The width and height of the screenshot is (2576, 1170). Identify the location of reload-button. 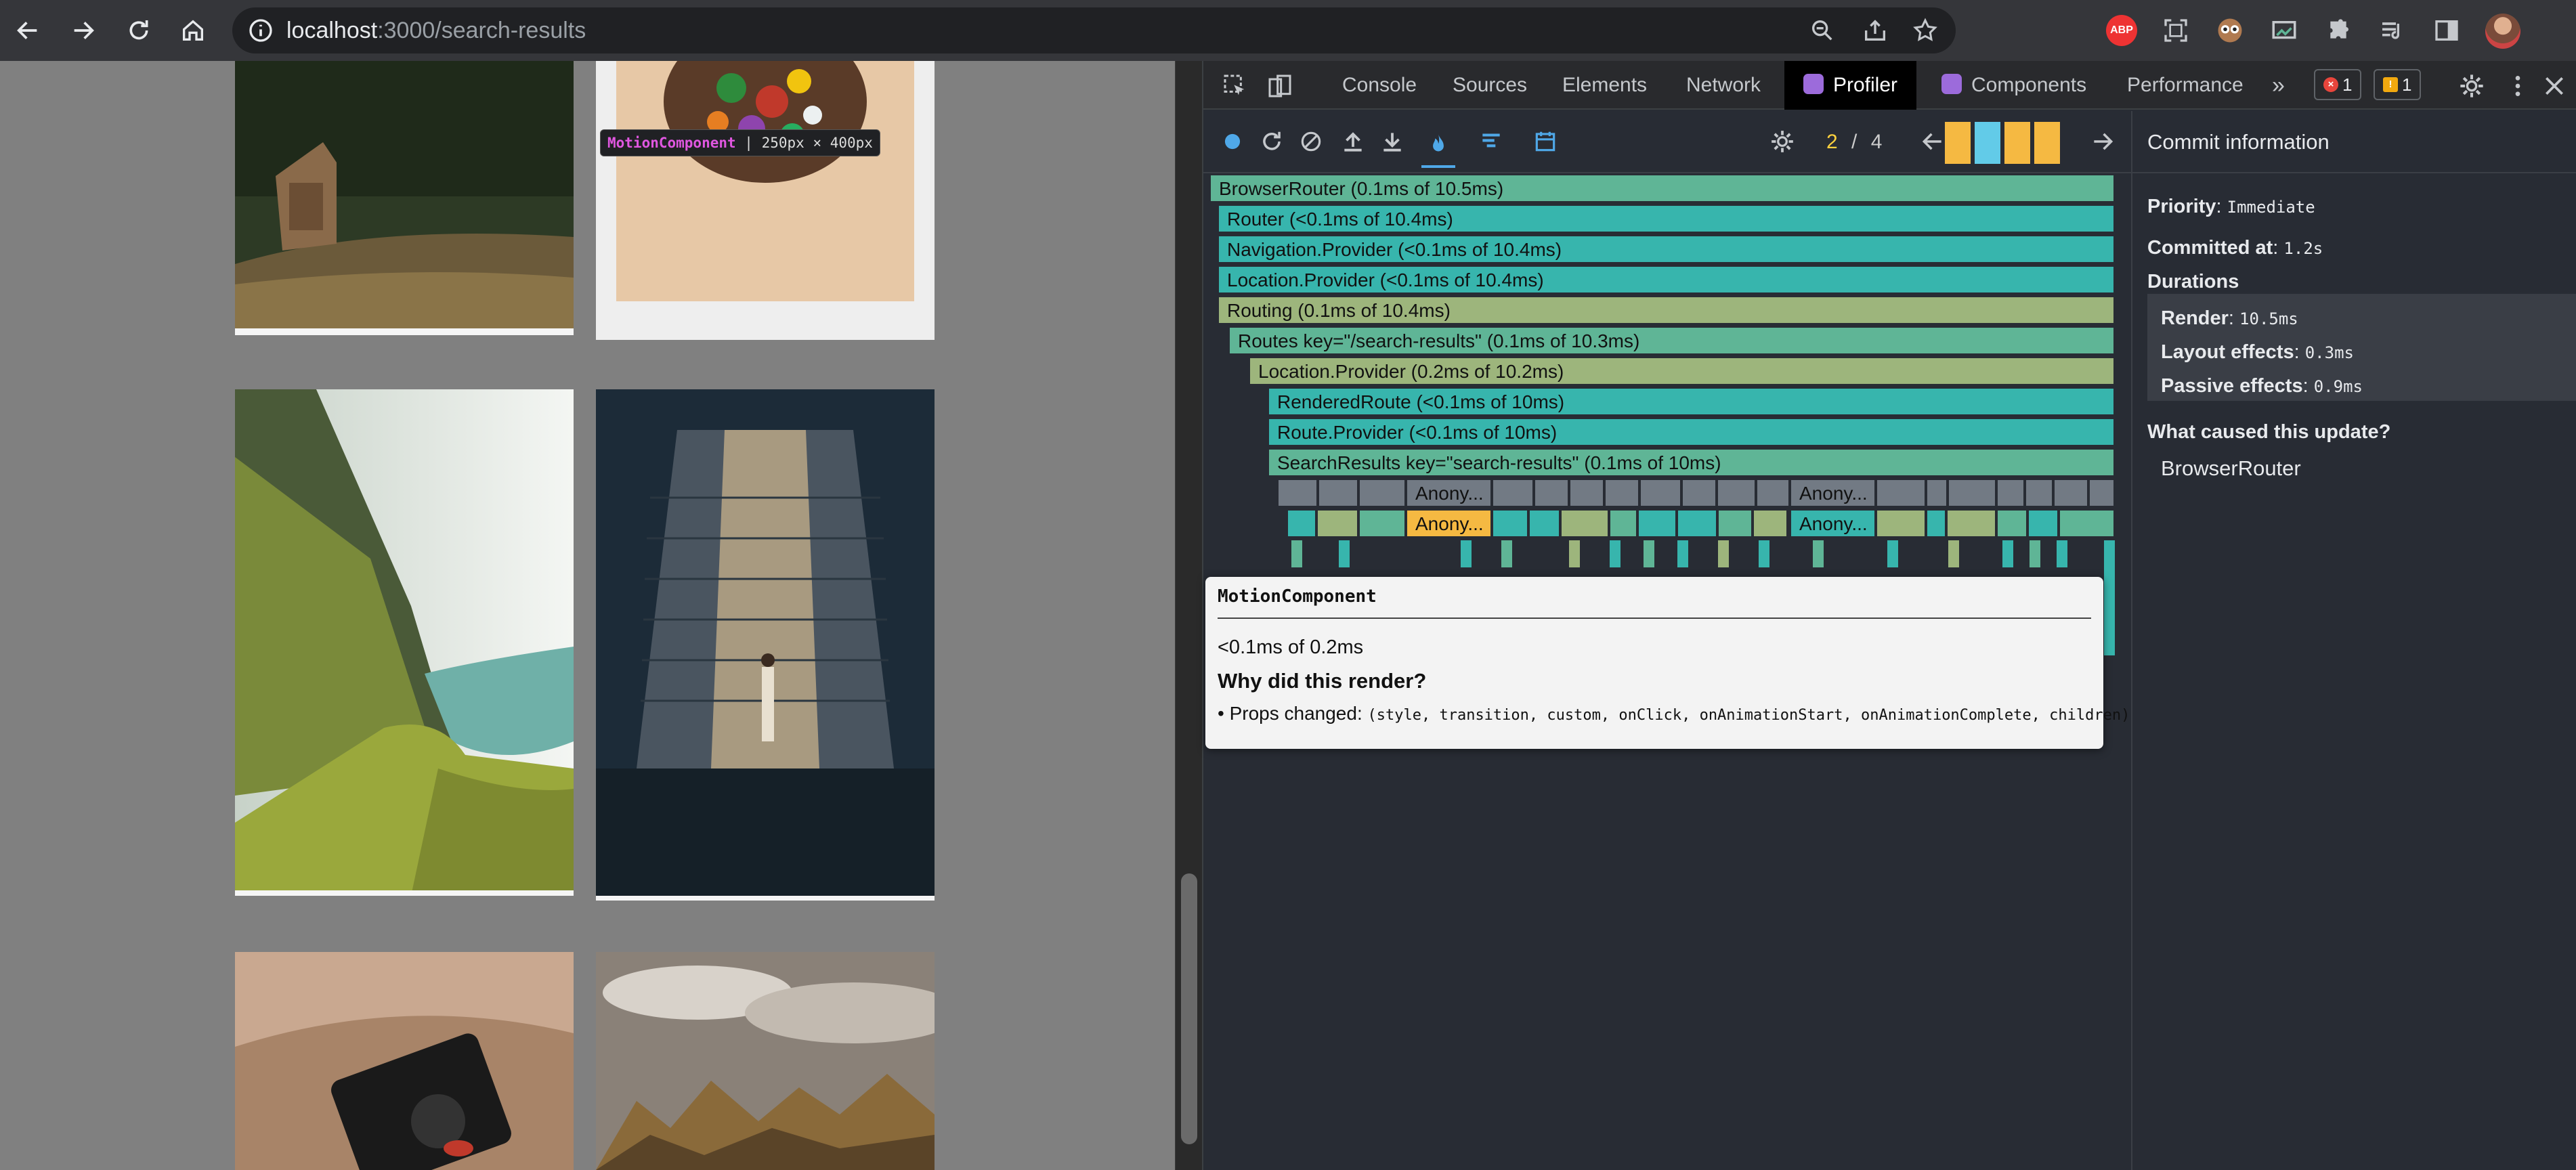
(139, 31).